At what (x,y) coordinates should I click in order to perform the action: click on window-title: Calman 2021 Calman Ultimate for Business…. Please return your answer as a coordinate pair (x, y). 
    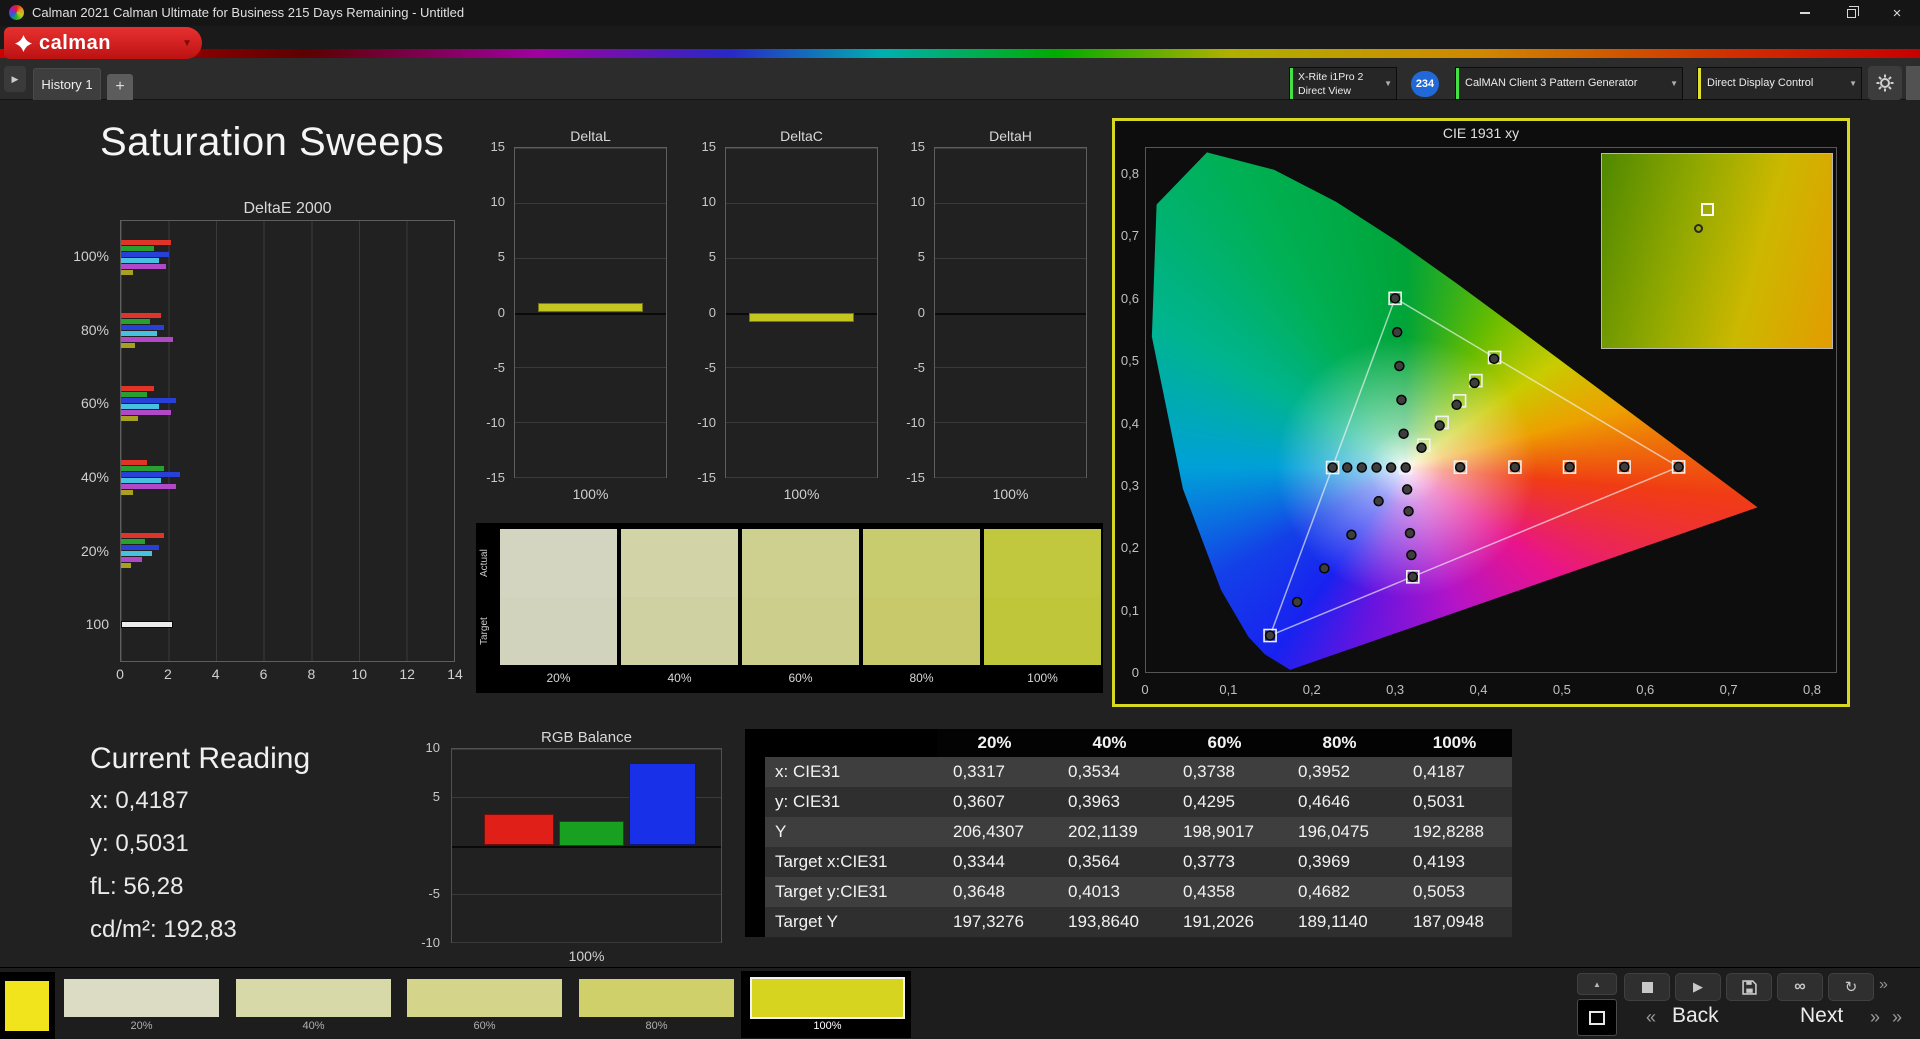
    Looking at the image, I should click on (248, 12).